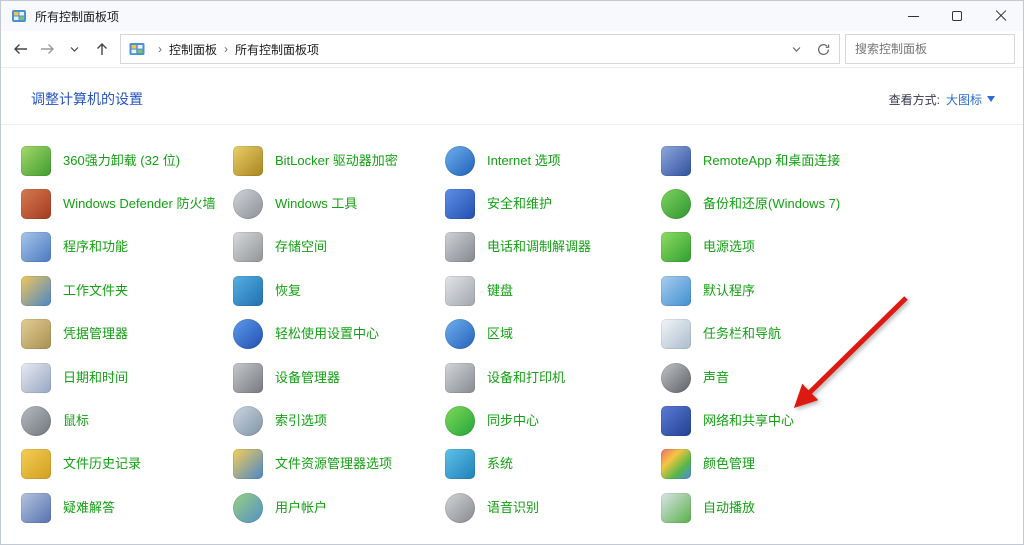 Image resolution: width=1024 pixels, height=545 pixels. What do you see at coordinates (836, 290) in the screenshot?
I see `control-panel-item: 默认程序` at bounding box center [836, 290].